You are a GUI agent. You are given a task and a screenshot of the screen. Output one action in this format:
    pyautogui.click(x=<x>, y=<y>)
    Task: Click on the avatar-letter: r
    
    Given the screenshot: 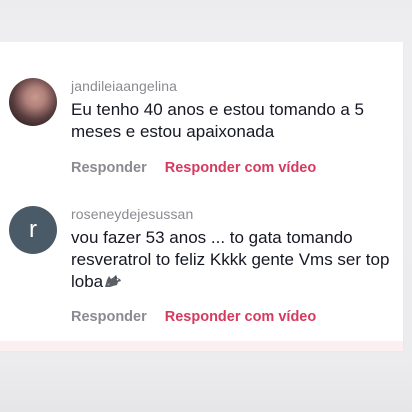 What is the action you would take?
    pyautogui.click(x=33, y=229)
    